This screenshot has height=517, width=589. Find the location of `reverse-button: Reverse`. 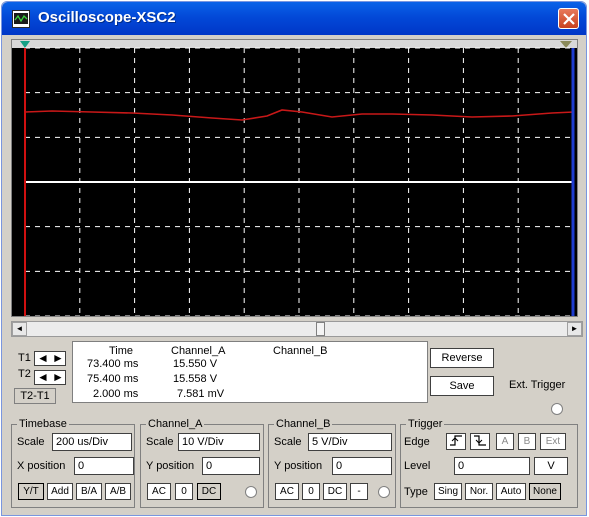

reverse-button: Reverse is located at coordinates (462, 358).